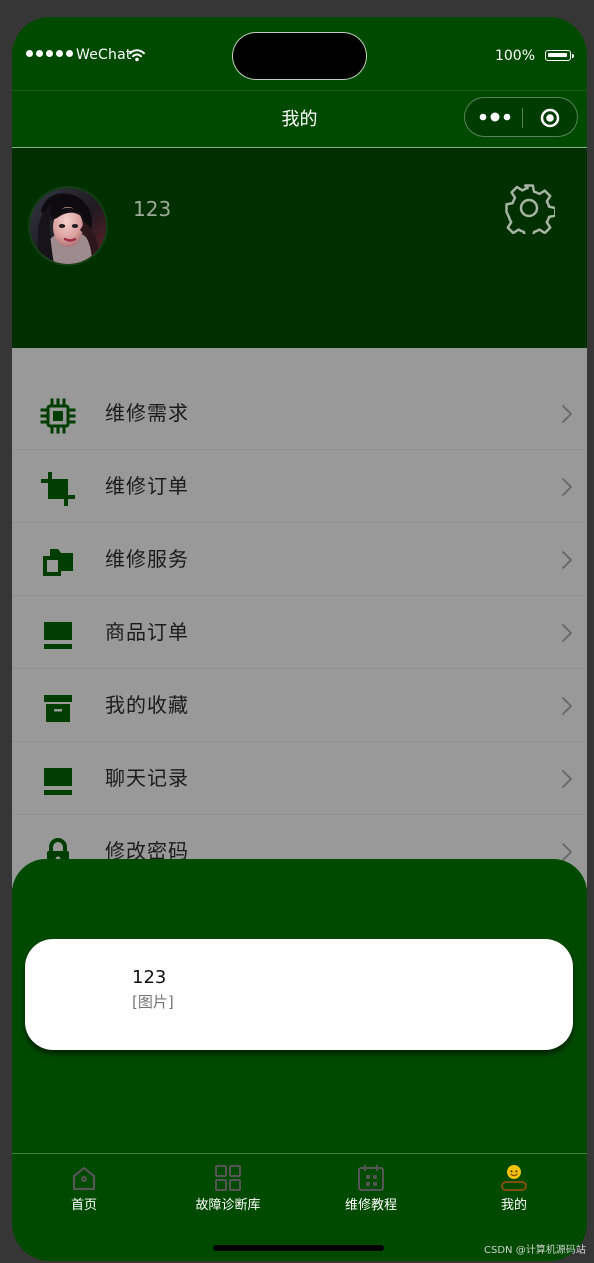  Describe the element at coordinates (147, 559) in the screenshot. I see `menu-item-label: 维修服务` at that location.